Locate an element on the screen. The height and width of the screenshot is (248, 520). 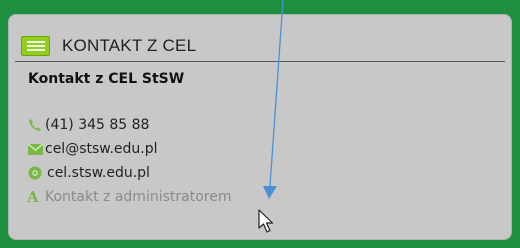
admin-contact-link: Kontakt z administratorem is located at coordinates (138, 197).